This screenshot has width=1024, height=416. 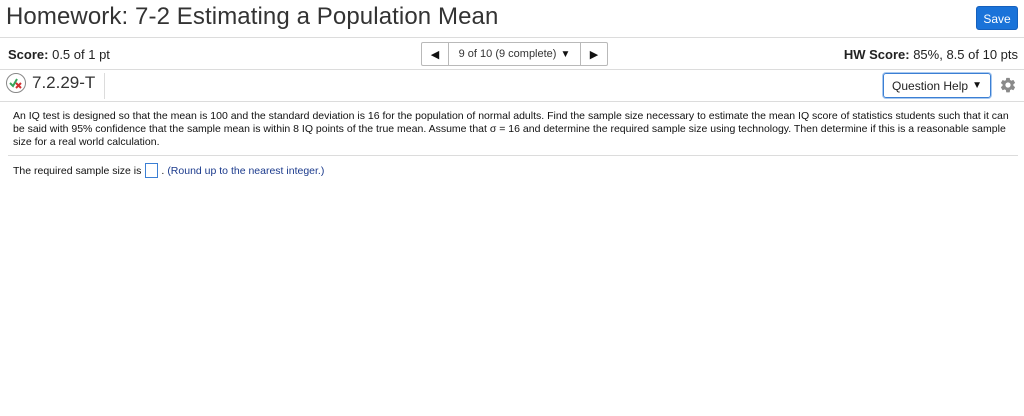 I want to click on question-body-divider, so click(x=513, y=155).